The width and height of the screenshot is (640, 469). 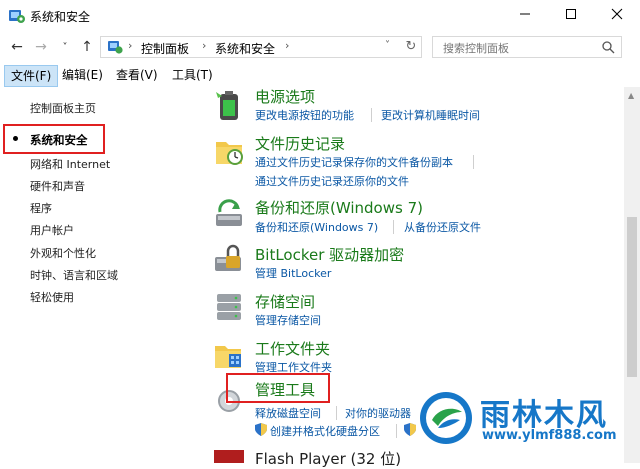 I want to click on bitlocker-icon, so click(x=229, y=260).